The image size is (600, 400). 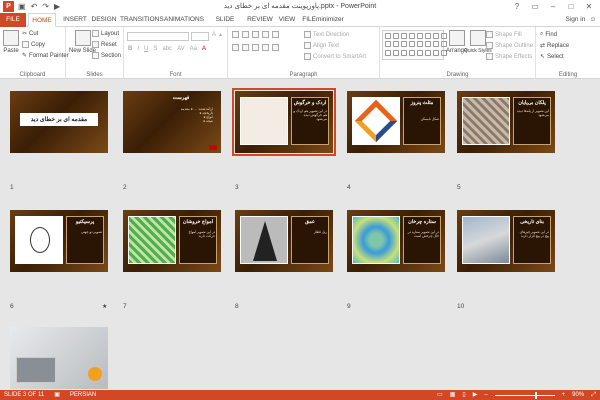 I want to click on align-center-icon, so click(x=245, y=47).